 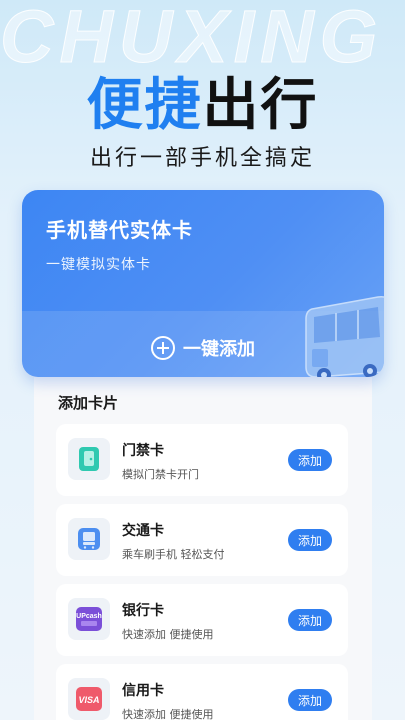 I want to click on hero-title: 便捷出行, so click(x=202, y=100).